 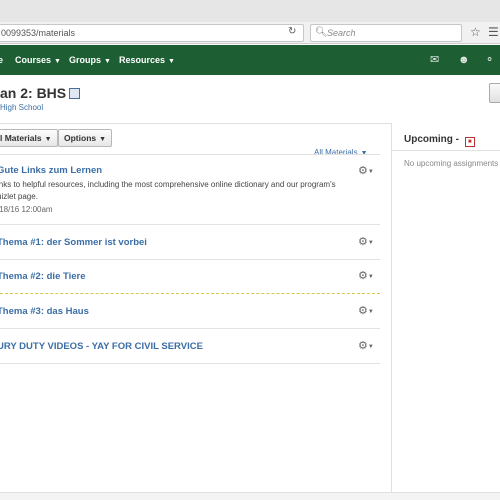 What do you see at coordinates (446, 150) in the screenshot?
I see `upcoming-divider` at bounding box center [446, 150].